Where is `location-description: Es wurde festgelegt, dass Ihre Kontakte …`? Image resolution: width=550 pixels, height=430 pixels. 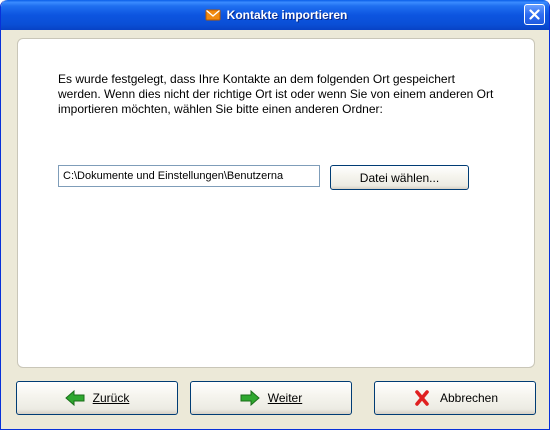
location-description: Es wurde festgelegt, dass Ihre Kontakte … is located at coordinates (276, 94).